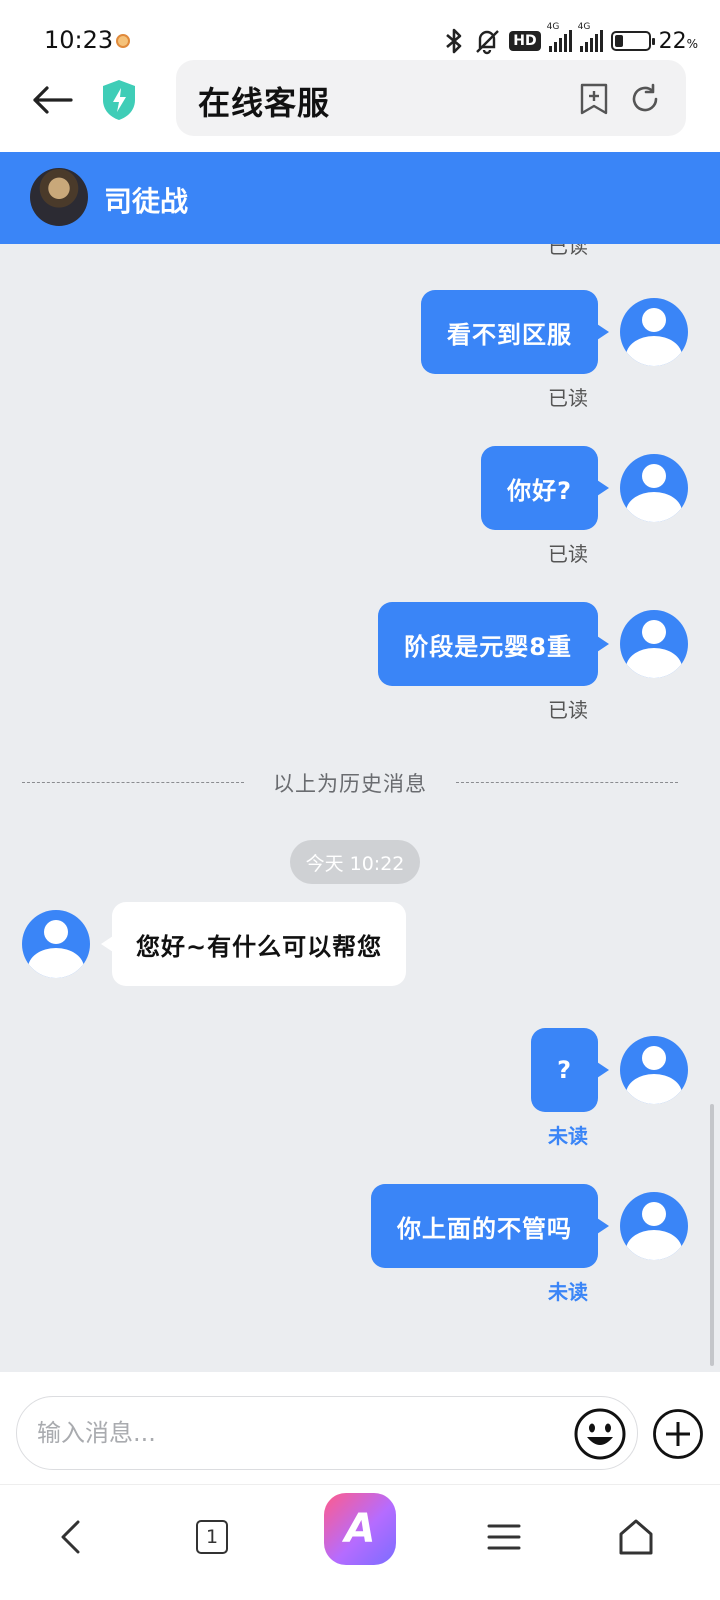 Image resolution: width=720 pixels, height=1600 pixels. I want to click on battery-icon, so click(632, 41).